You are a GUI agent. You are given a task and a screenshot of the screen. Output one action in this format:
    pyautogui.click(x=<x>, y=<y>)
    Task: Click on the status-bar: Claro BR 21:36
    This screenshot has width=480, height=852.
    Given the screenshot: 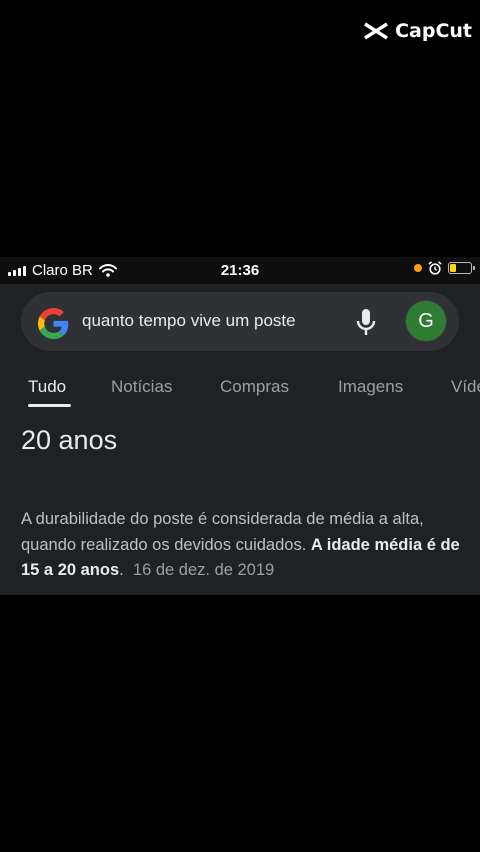 What is the action you would take?
    pyautogui.click(x=240, y=270)
    